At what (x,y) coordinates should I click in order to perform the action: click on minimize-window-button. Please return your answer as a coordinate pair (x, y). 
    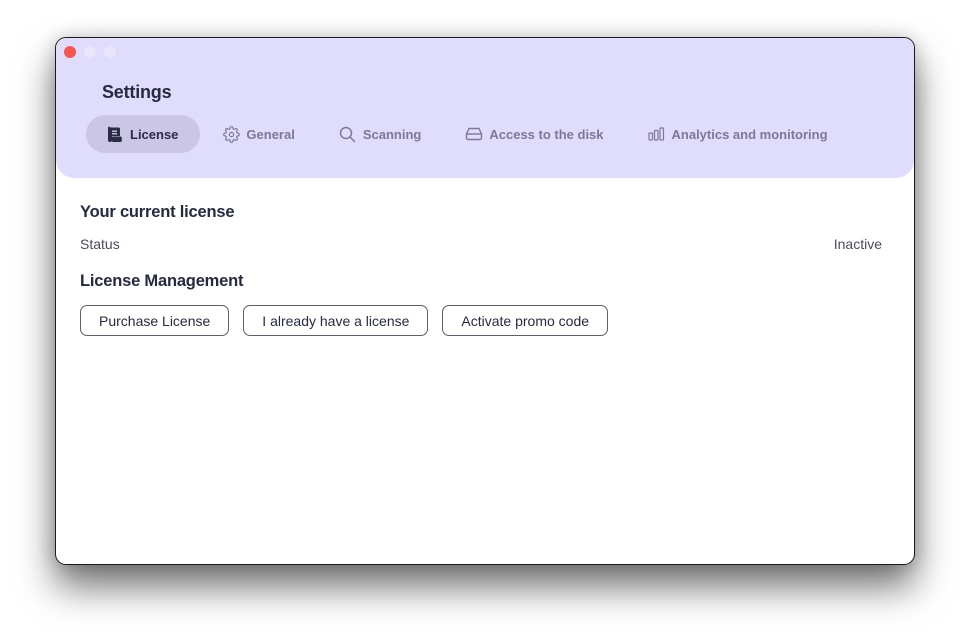
    Looking at the image, I should click on (90, 52).